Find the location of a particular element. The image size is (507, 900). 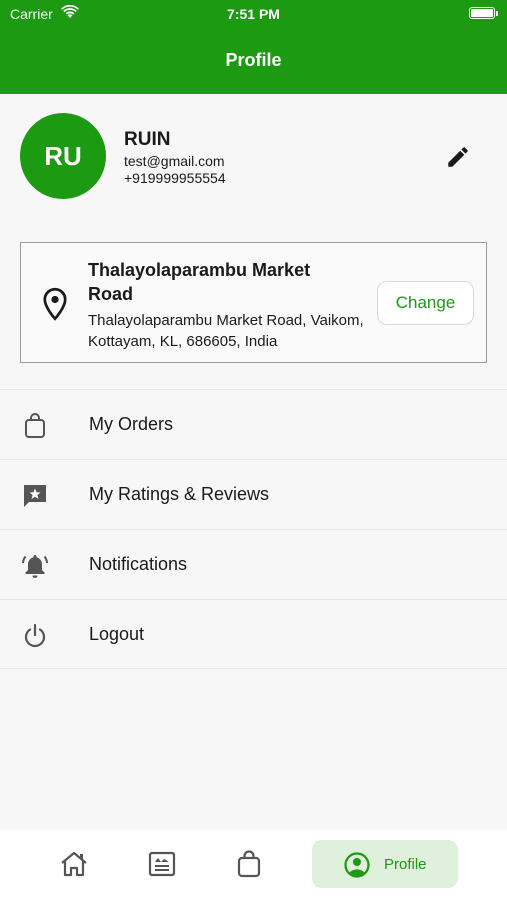

menu-item-my-orders: My Orders is located at coordinates (253, 424).